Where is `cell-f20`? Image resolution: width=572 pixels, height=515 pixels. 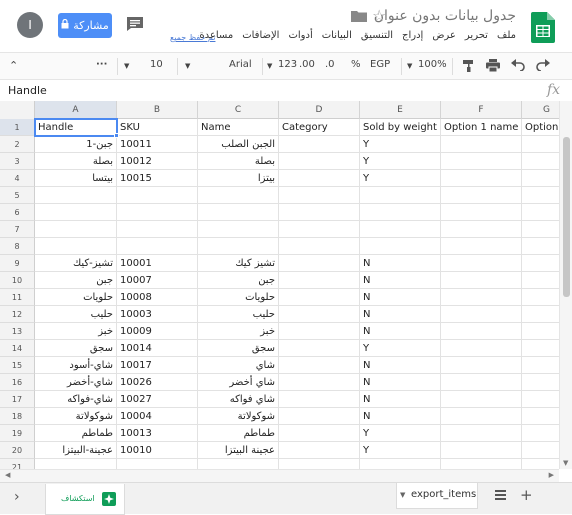 cell-f20 is located at coordinates (481, 450).